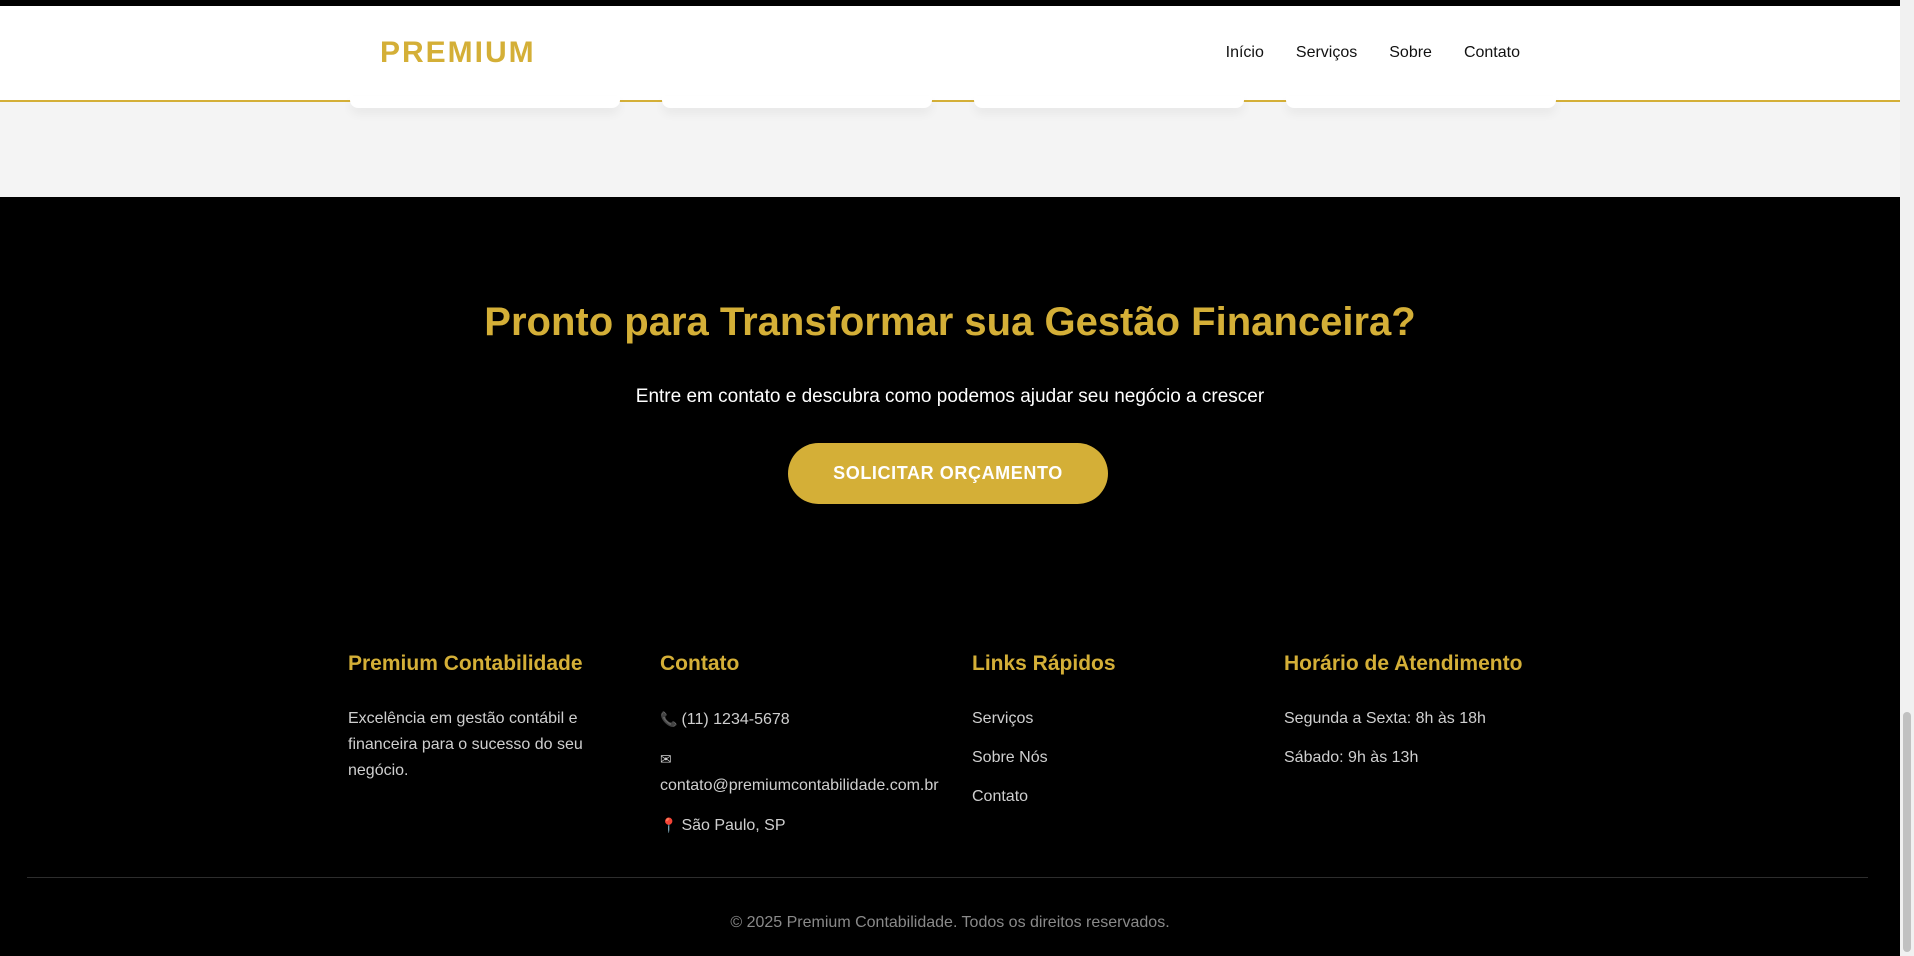 The height and width of the screenshot is (956, 1914). Describe the element at coordinates (799, 785) in the screenshot. I see `contact-email-text: contato@premiumcontabilidade.com.br` at that location.